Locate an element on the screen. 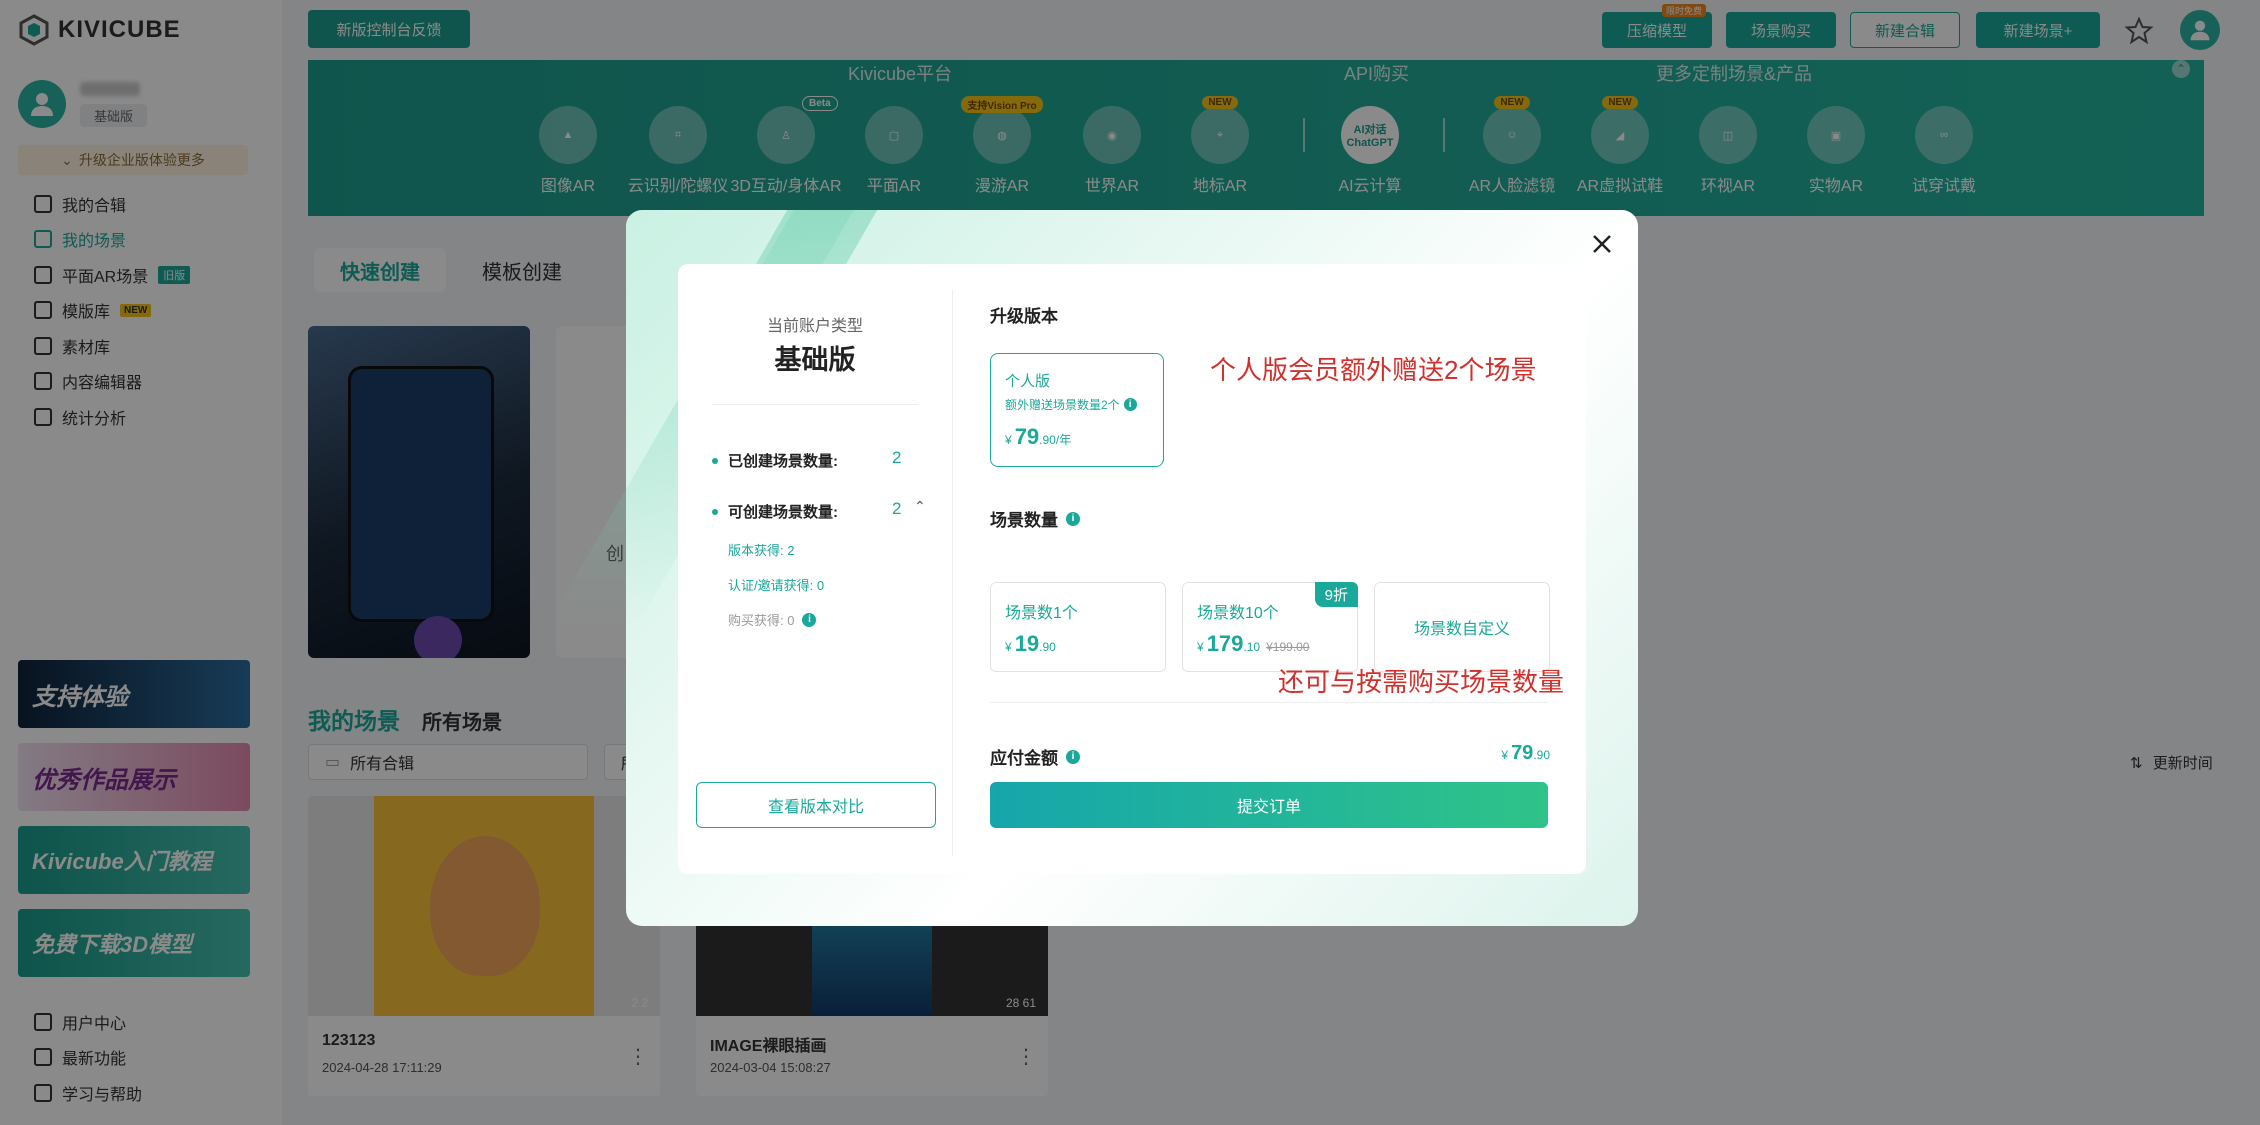  pay-total: ¥ 79 .90 is located at coordinates (1525, 753).